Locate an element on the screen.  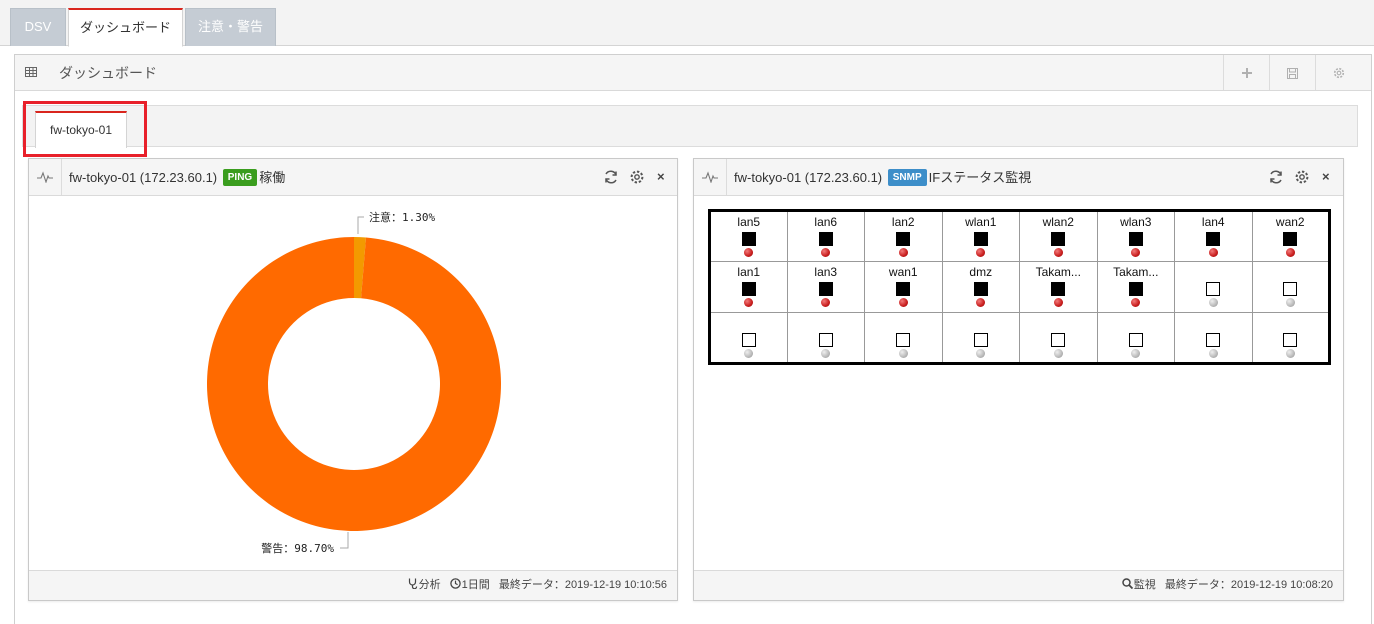
period-selector: 1日間 is located at coordinates (476, 585).